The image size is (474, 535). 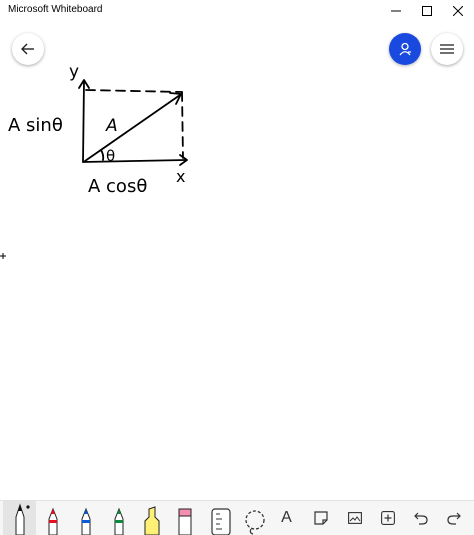 I want to click on blue-pen-tool, so click(x=85, y=518).